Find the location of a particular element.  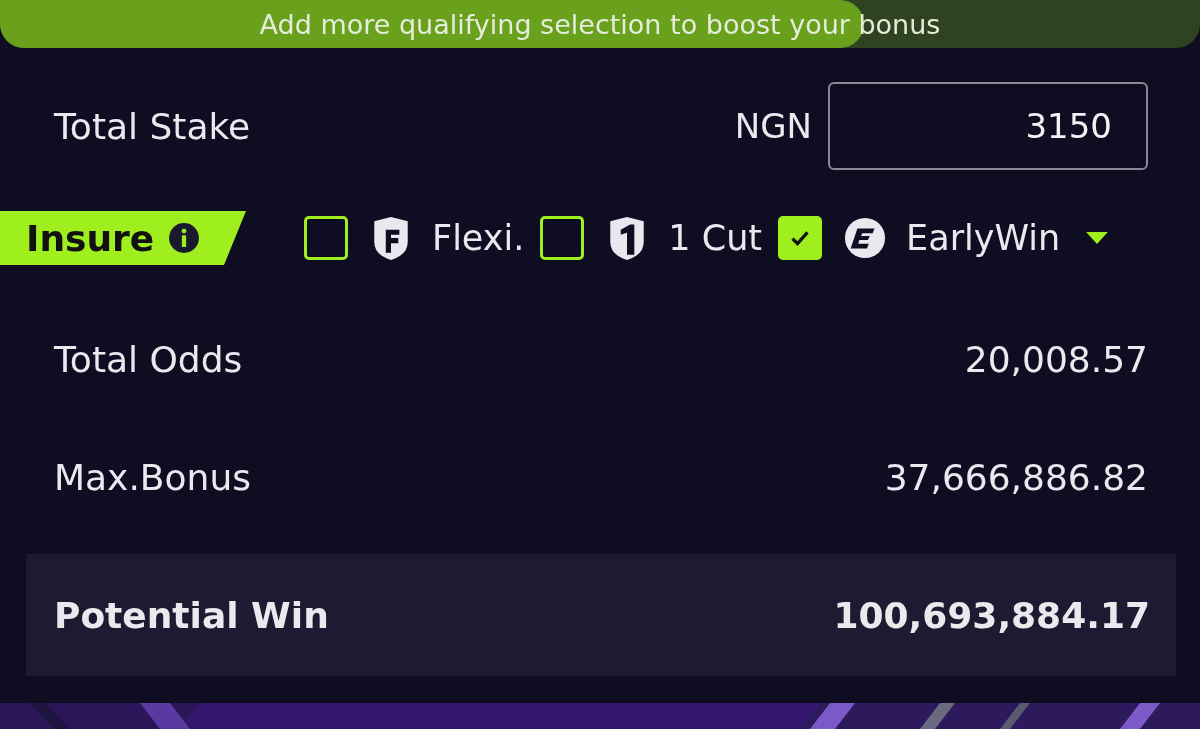

insure-label: Insure is located at coordinates (90, 238).